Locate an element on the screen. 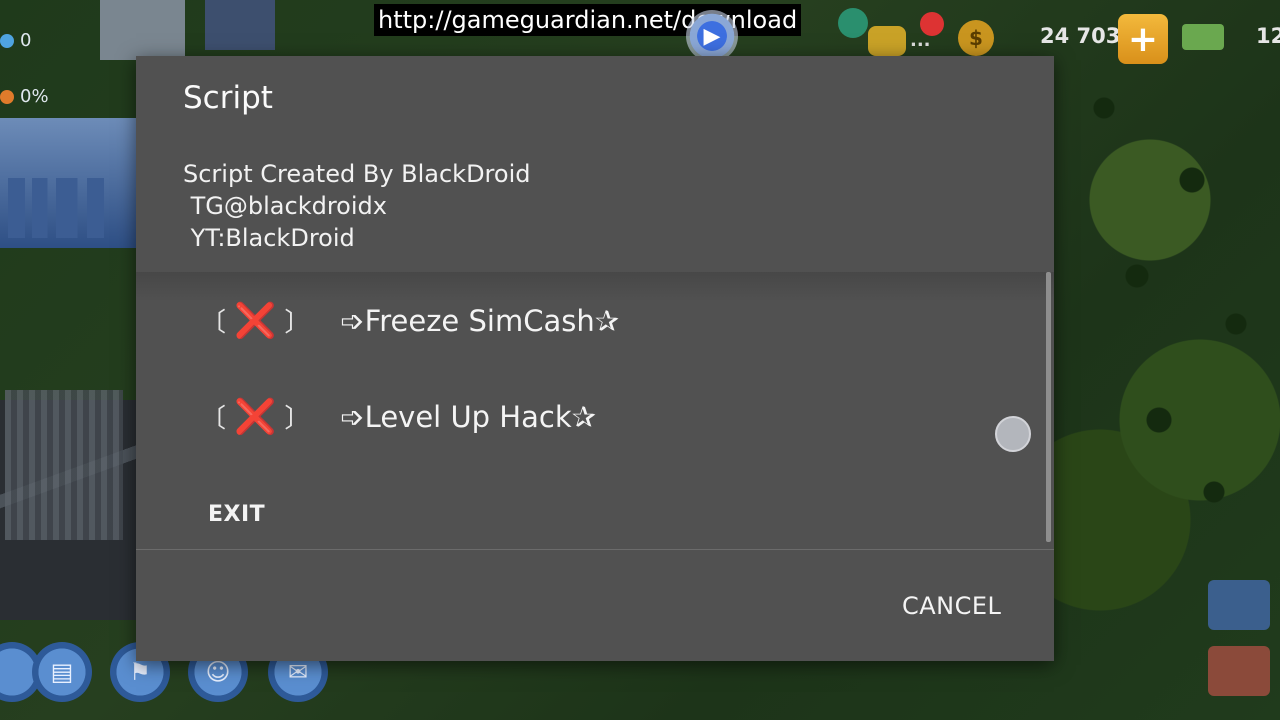  simoleons-value: 24 703 is located at coordinates (1080, 36).